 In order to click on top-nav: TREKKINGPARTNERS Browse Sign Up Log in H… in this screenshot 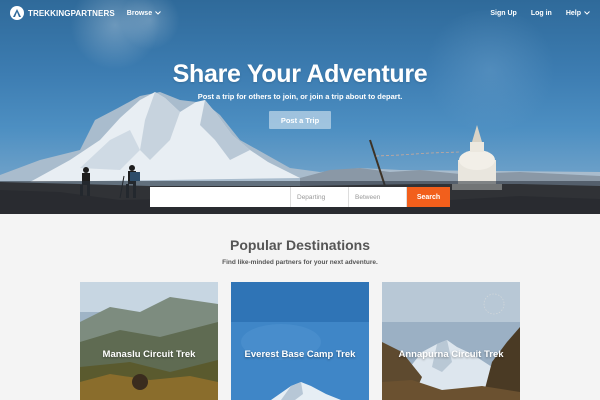, I will do `click(300, 13)`.